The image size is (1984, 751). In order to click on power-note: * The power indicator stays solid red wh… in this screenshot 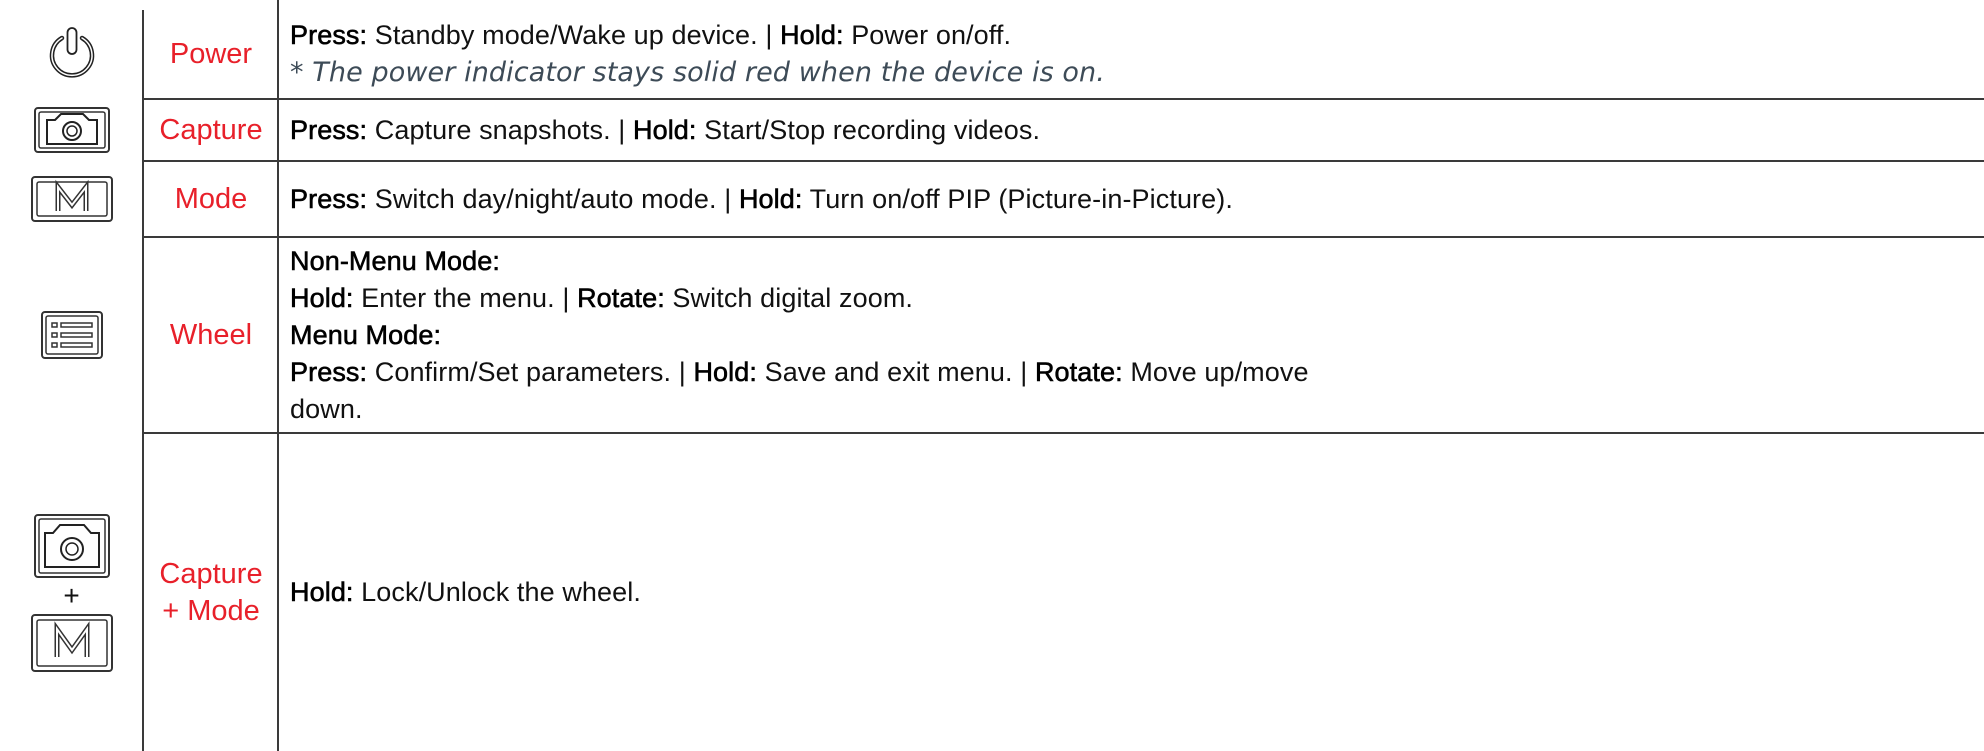, I will do `click(697, 72)`.